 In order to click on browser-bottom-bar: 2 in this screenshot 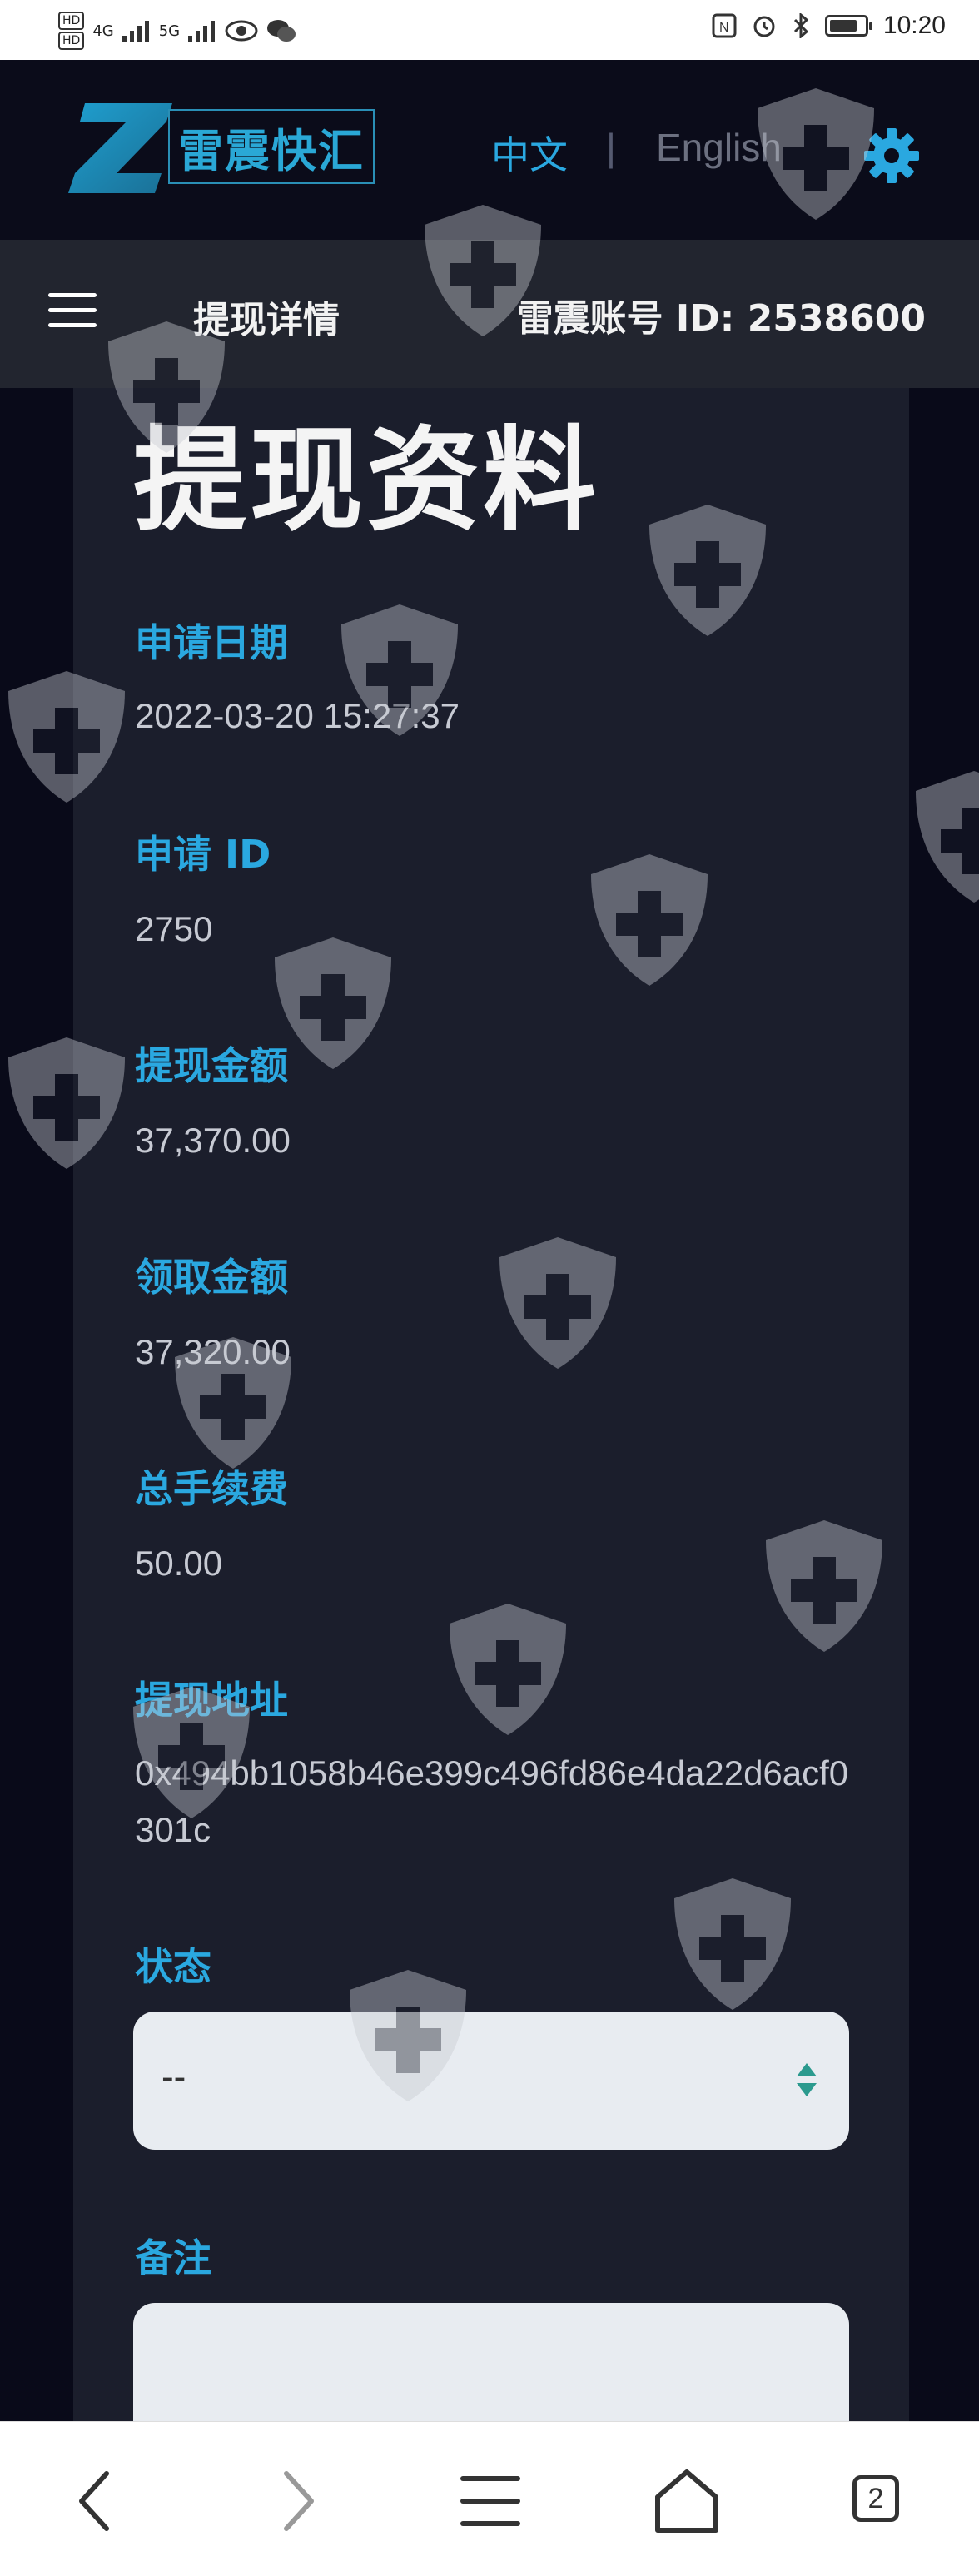, I will do `click(489, 2498)`.